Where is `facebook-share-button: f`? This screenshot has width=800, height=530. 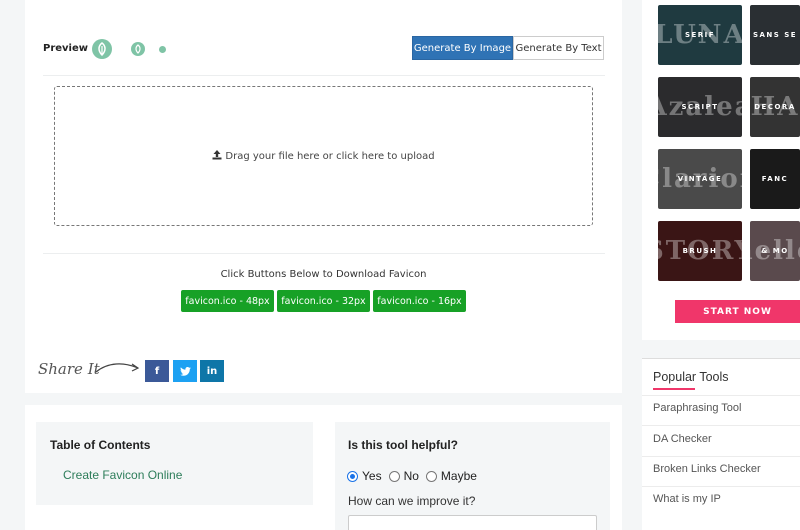
facebook-share-button: f is located at coordinates (157, 371).